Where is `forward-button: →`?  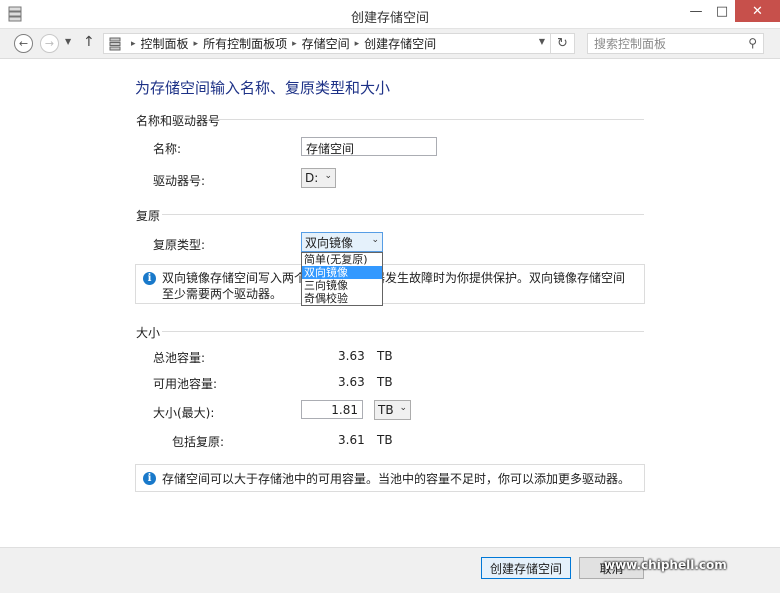
forward-button: → is located at coordinates (49, 43).